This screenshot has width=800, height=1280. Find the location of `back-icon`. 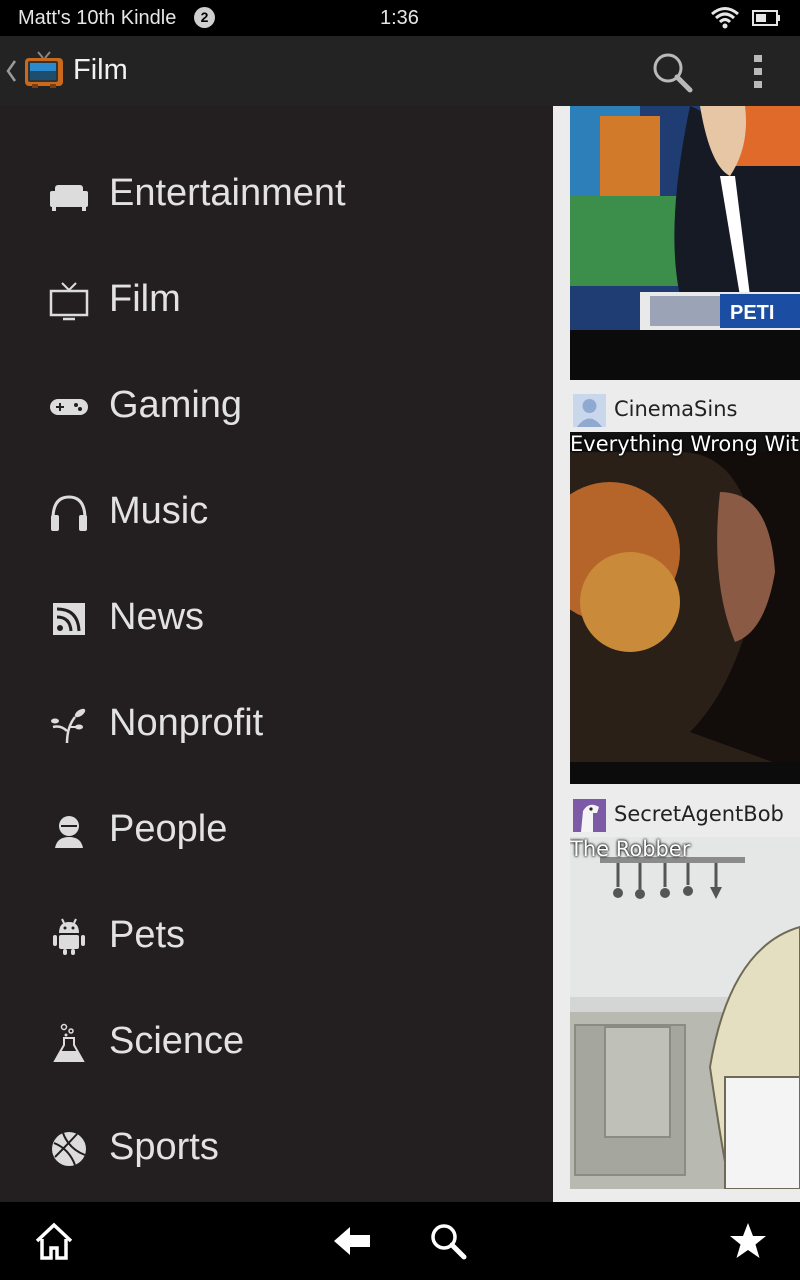

back-icon is located at coordinates (352, 1241).